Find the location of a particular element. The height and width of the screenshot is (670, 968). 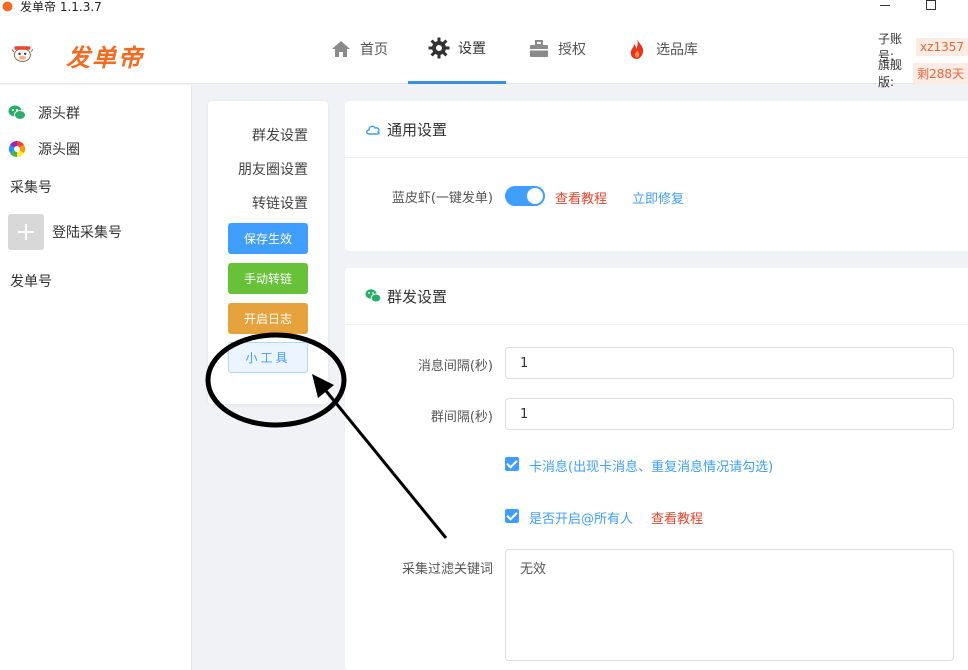

at-all-checkbox is located at coordinates (512, 516).